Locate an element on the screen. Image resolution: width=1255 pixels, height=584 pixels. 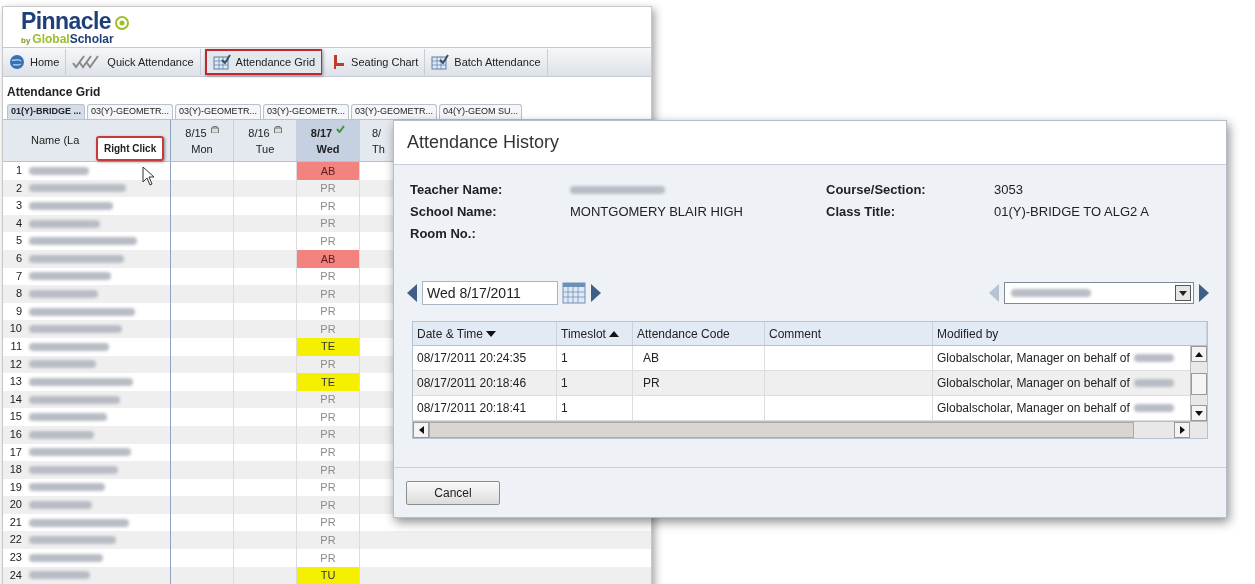
row-number: 6 is located at coordinates (18, 258).